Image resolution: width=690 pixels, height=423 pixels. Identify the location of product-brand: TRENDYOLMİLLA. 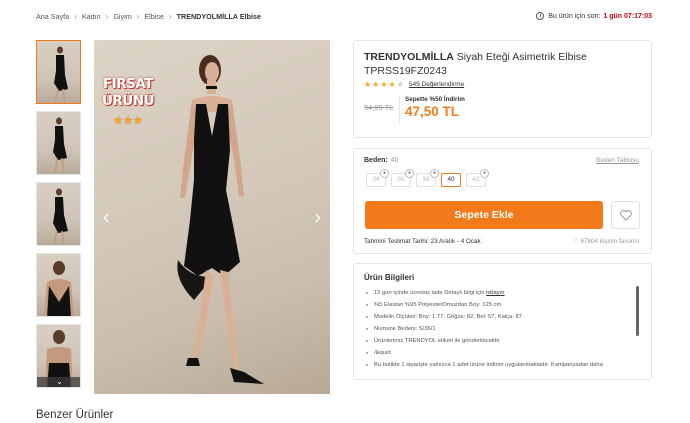
(409, 57).